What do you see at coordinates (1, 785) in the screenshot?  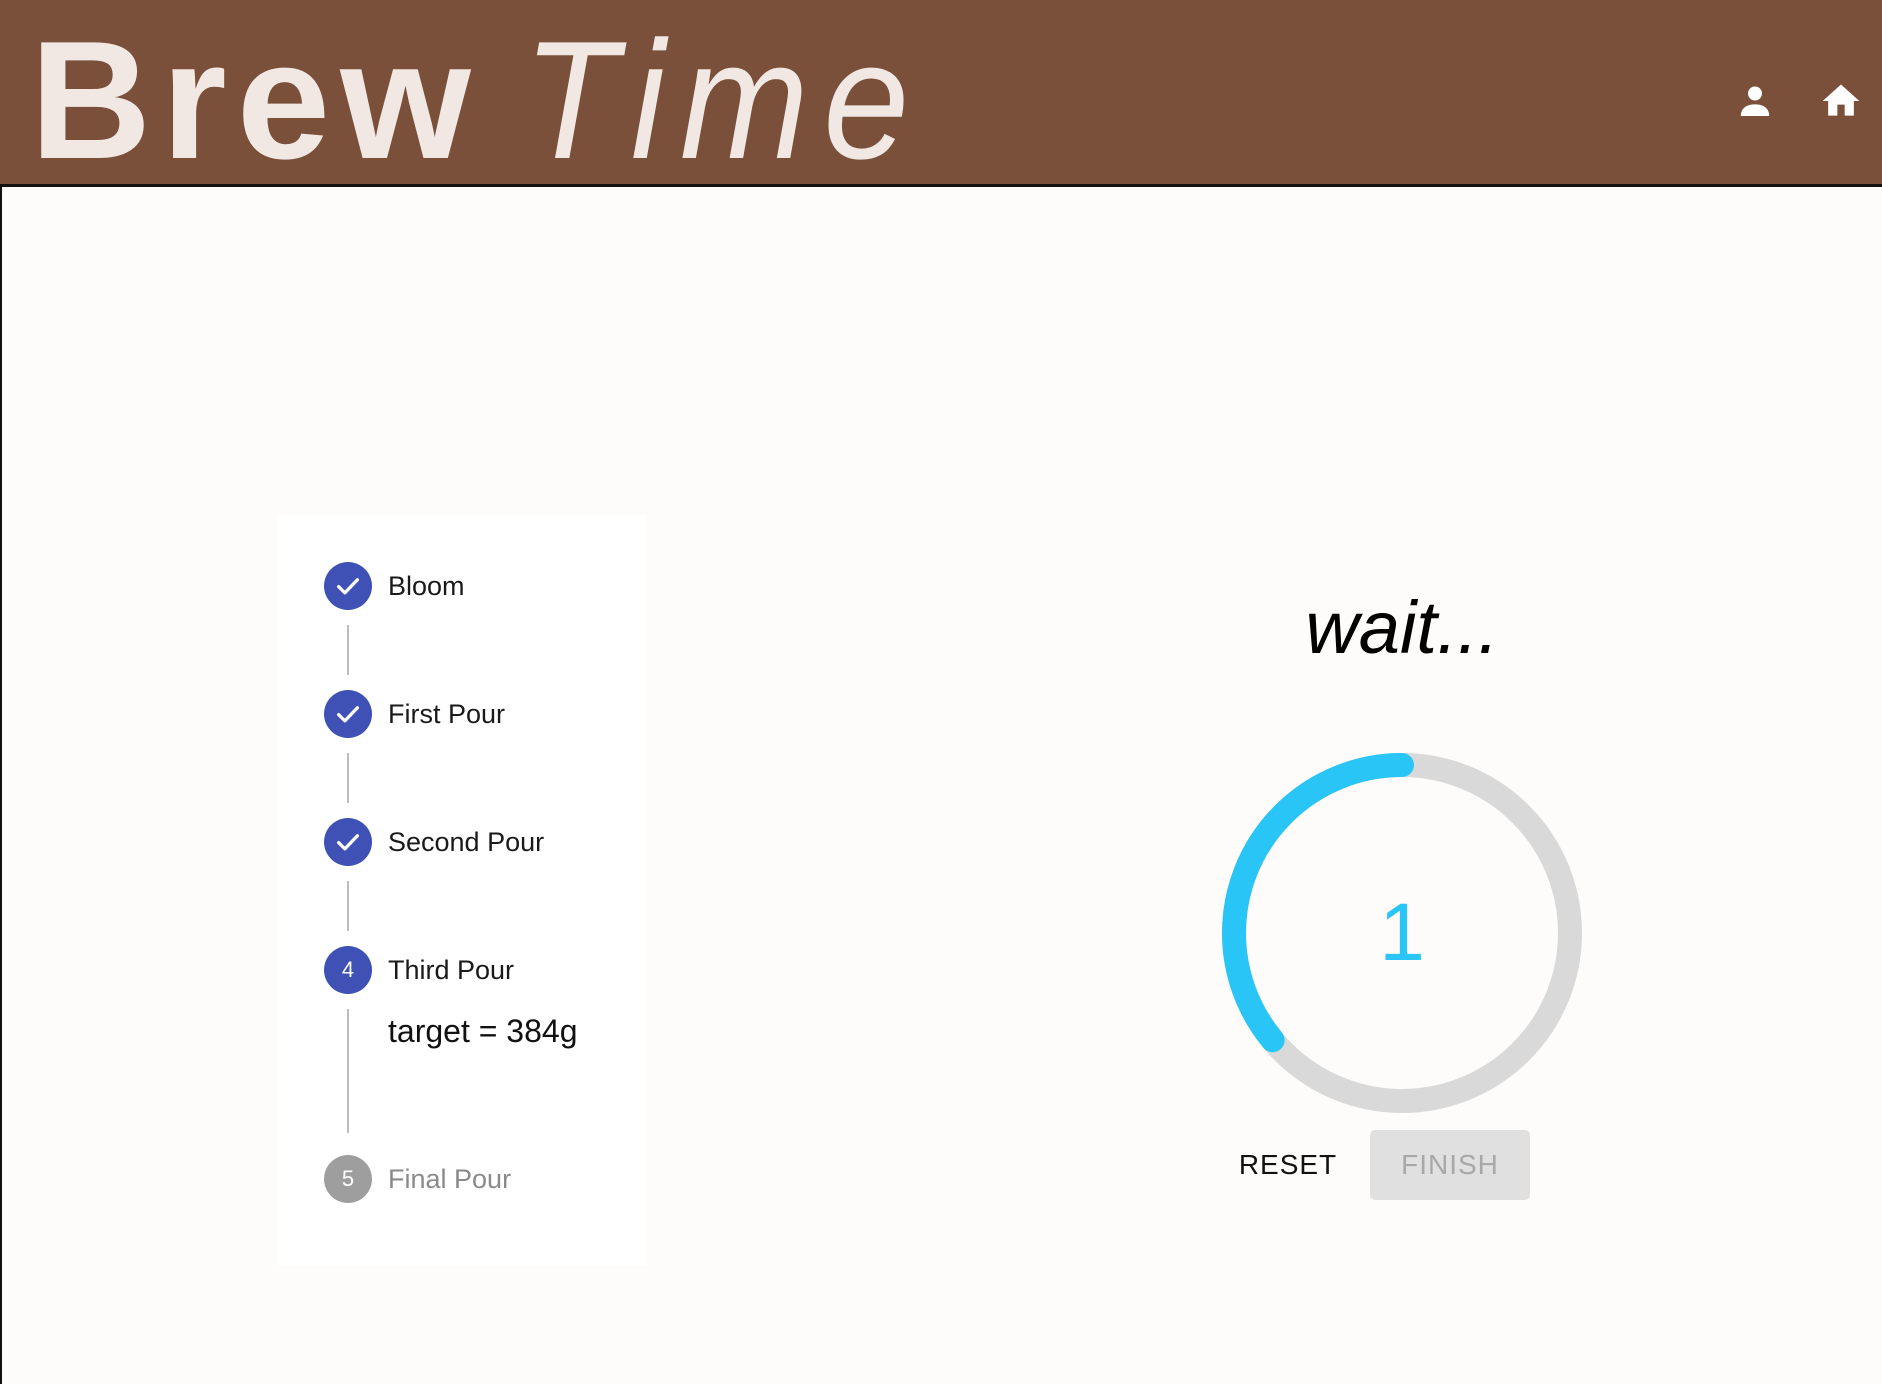 I see `page-border` at bounding box center [1, 785].